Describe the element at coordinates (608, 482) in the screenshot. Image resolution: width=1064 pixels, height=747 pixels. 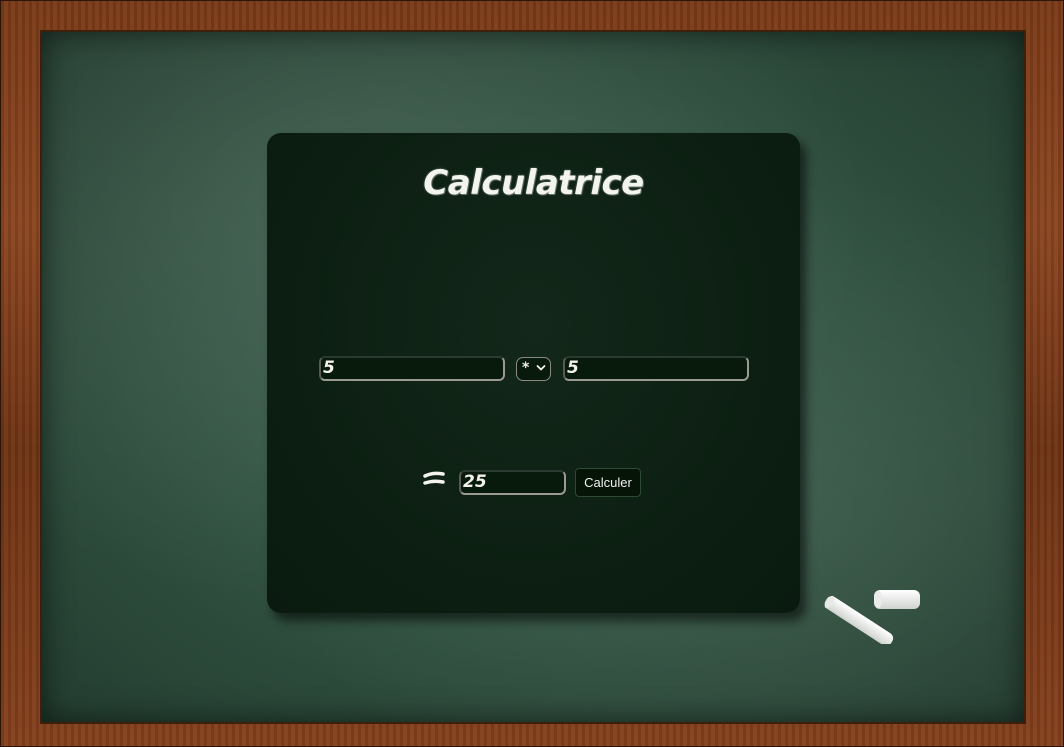
I see `calculate-button: Calculer` at that location.